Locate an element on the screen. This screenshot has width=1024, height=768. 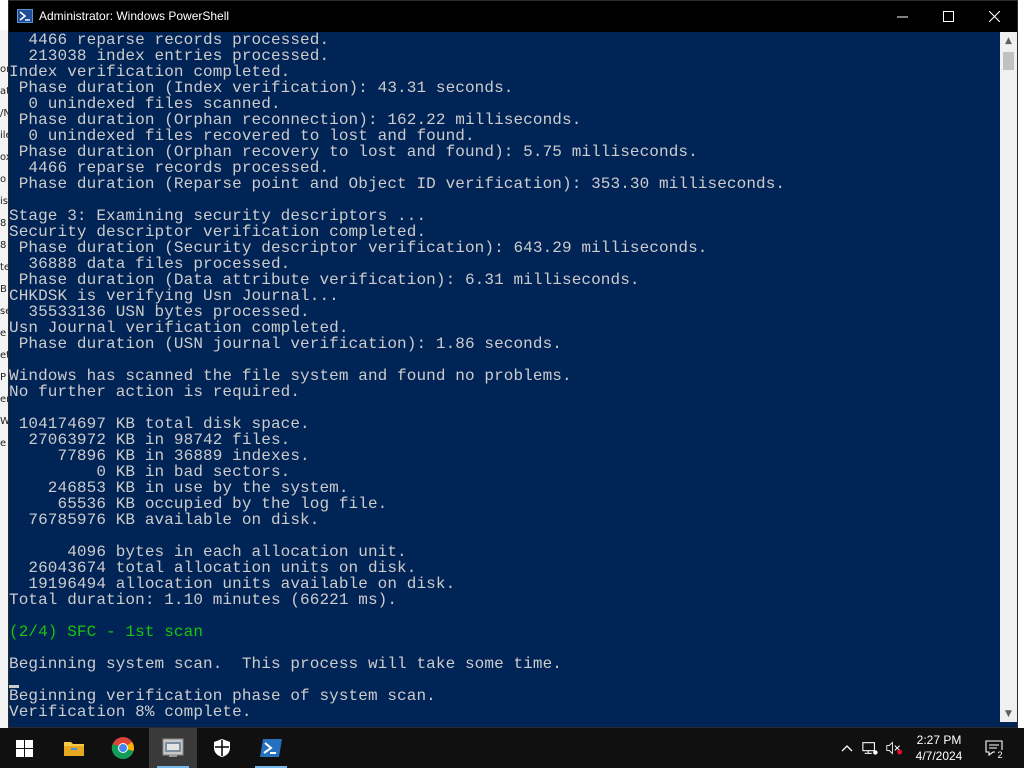
maximize-icon is located at coordinates (948, 16).